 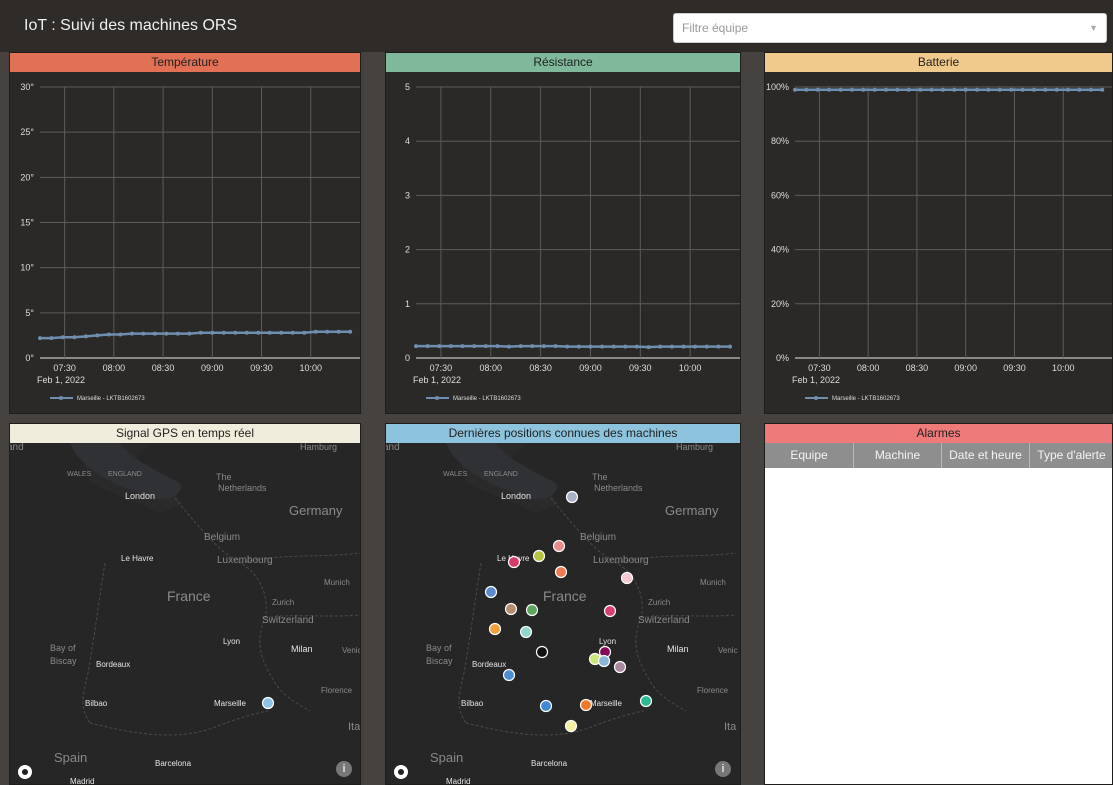 I want to click on map-label: Venic, so click(x=351, y=650).